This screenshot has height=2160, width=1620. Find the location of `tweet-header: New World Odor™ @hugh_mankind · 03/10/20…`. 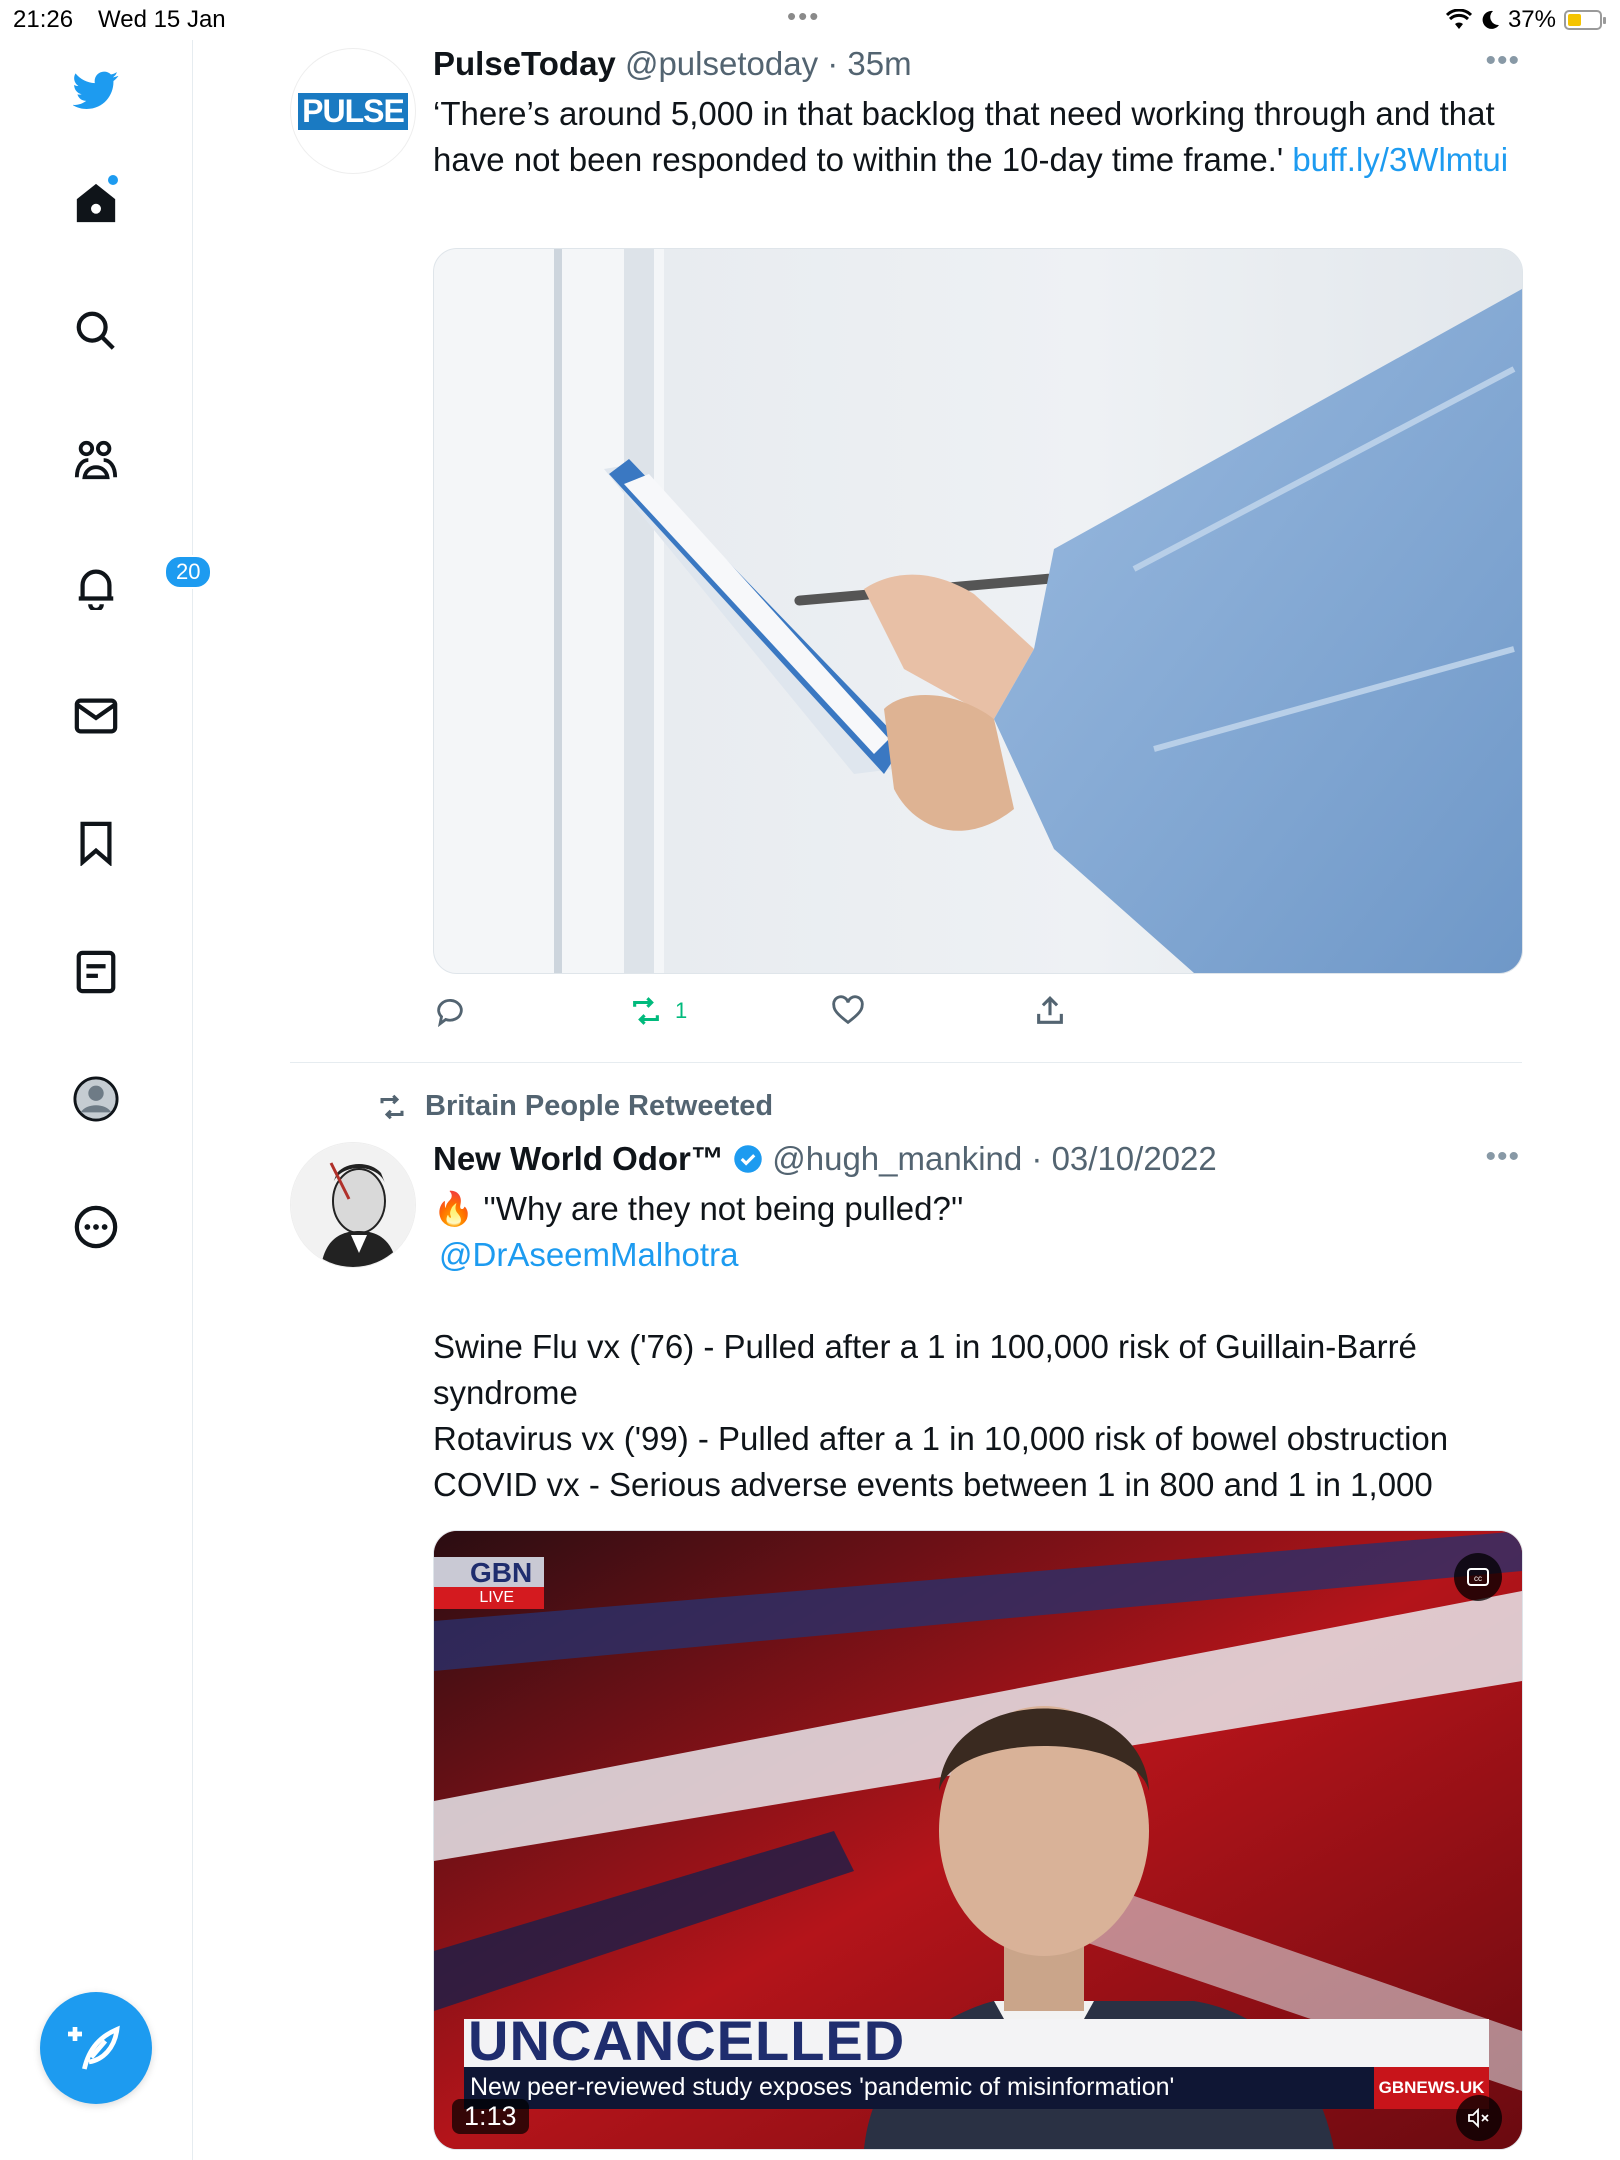

tweet-header: New World Odor™ @hugh_mankind · 03/10/20… is located at coordinates (825, 1158).